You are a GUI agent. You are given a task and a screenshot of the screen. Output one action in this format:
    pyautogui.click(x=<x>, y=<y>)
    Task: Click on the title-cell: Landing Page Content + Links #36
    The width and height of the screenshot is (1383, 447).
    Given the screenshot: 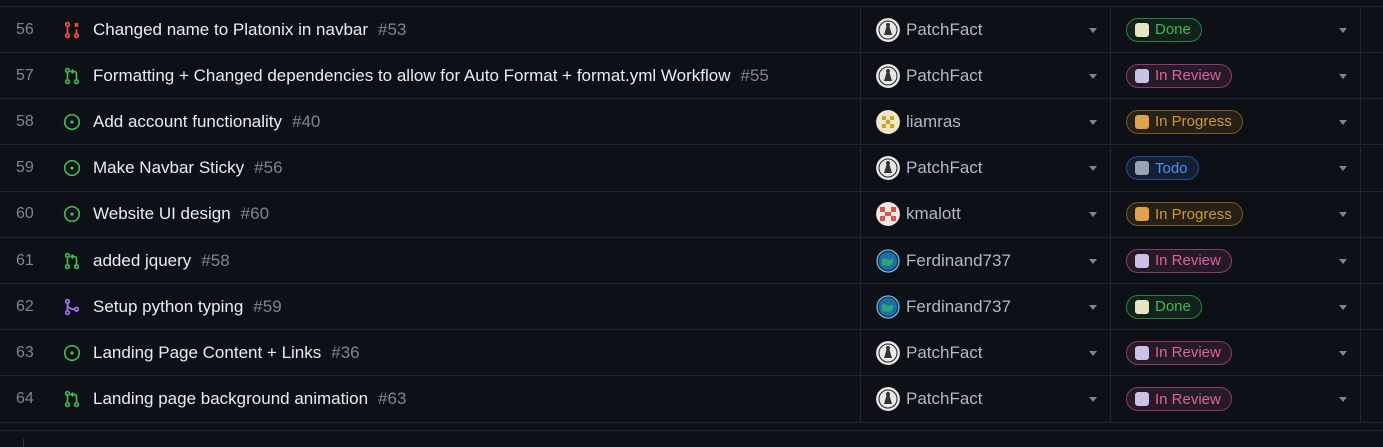 What is the action you would take?
    pyautogui.click(x=458, y=353)
    